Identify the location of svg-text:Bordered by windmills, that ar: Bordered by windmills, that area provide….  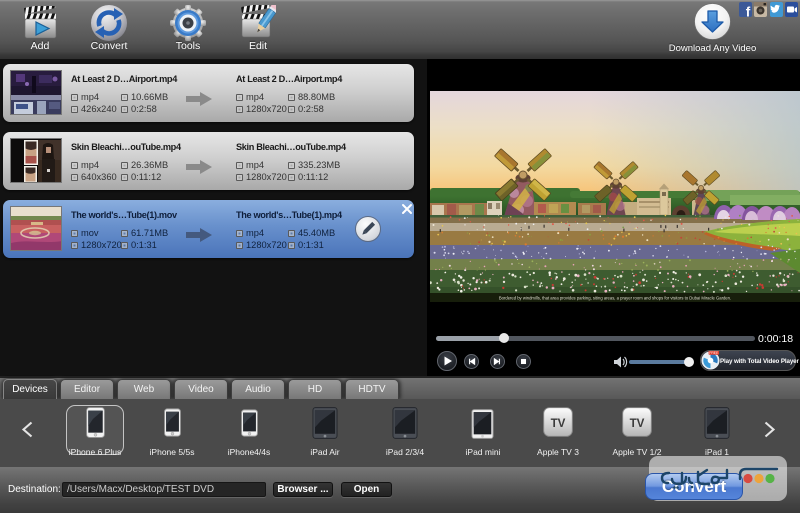
(615, 298).